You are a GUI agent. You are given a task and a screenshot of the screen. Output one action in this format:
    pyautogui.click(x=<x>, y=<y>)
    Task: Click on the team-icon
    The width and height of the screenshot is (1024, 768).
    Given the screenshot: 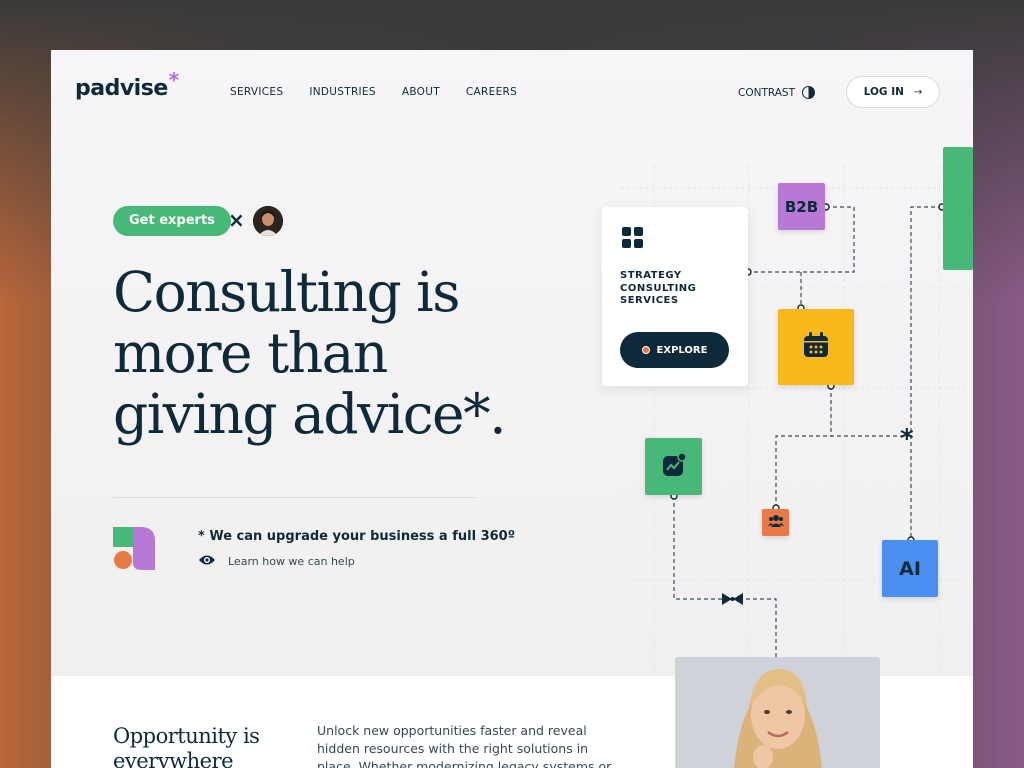 What is the action you would take?
    pyautogui.click(x=775, y=522)
    